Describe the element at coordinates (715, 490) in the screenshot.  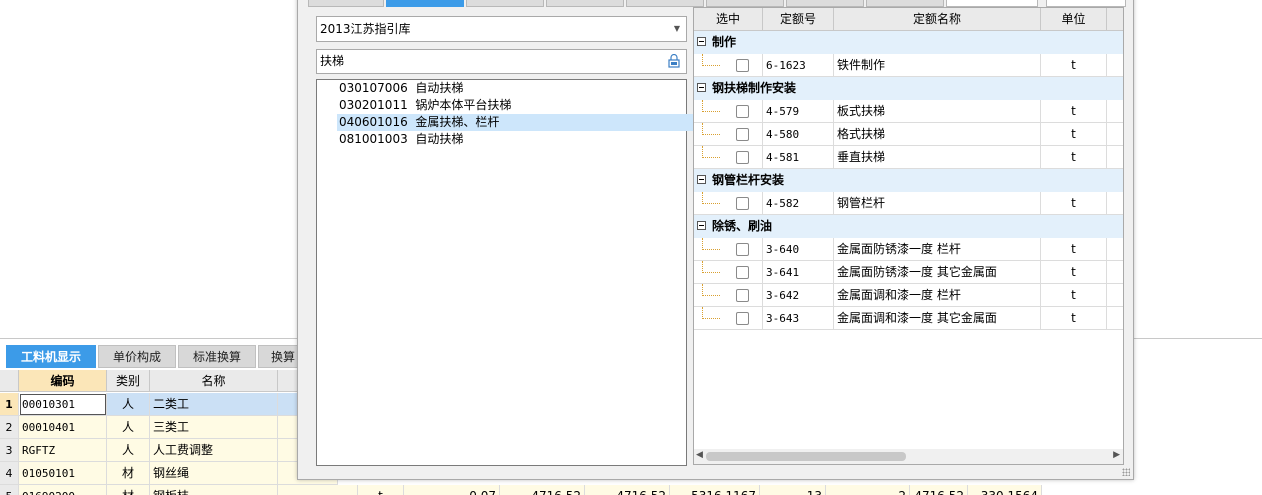
I see `price-cell: 5316.1167` at that location.